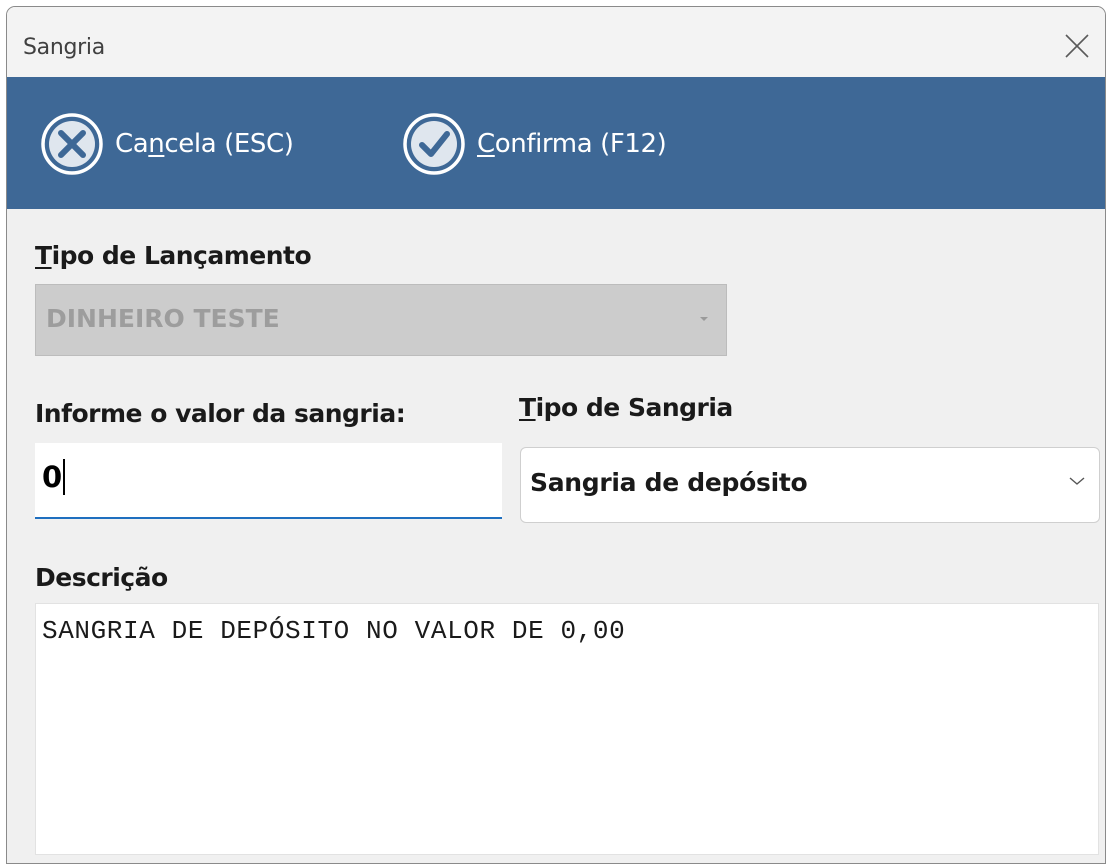 The image size is (1109, 867). What do you see at coordinates (173, 255) in the screenshot?
I see `tipo-lancamento-label: Tipo de Lançamento` at bounding box center [173, 255].